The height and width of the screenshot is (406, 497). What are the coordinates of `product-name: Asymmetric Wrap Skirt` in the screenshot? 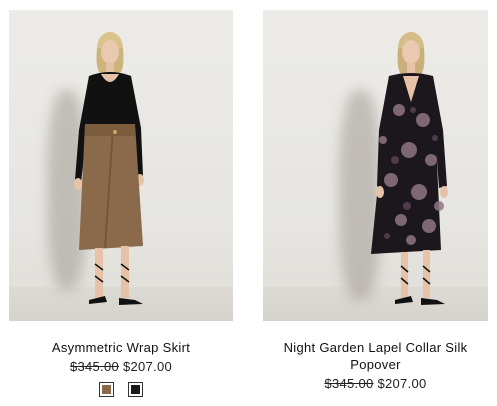 It's located at (121, 347).